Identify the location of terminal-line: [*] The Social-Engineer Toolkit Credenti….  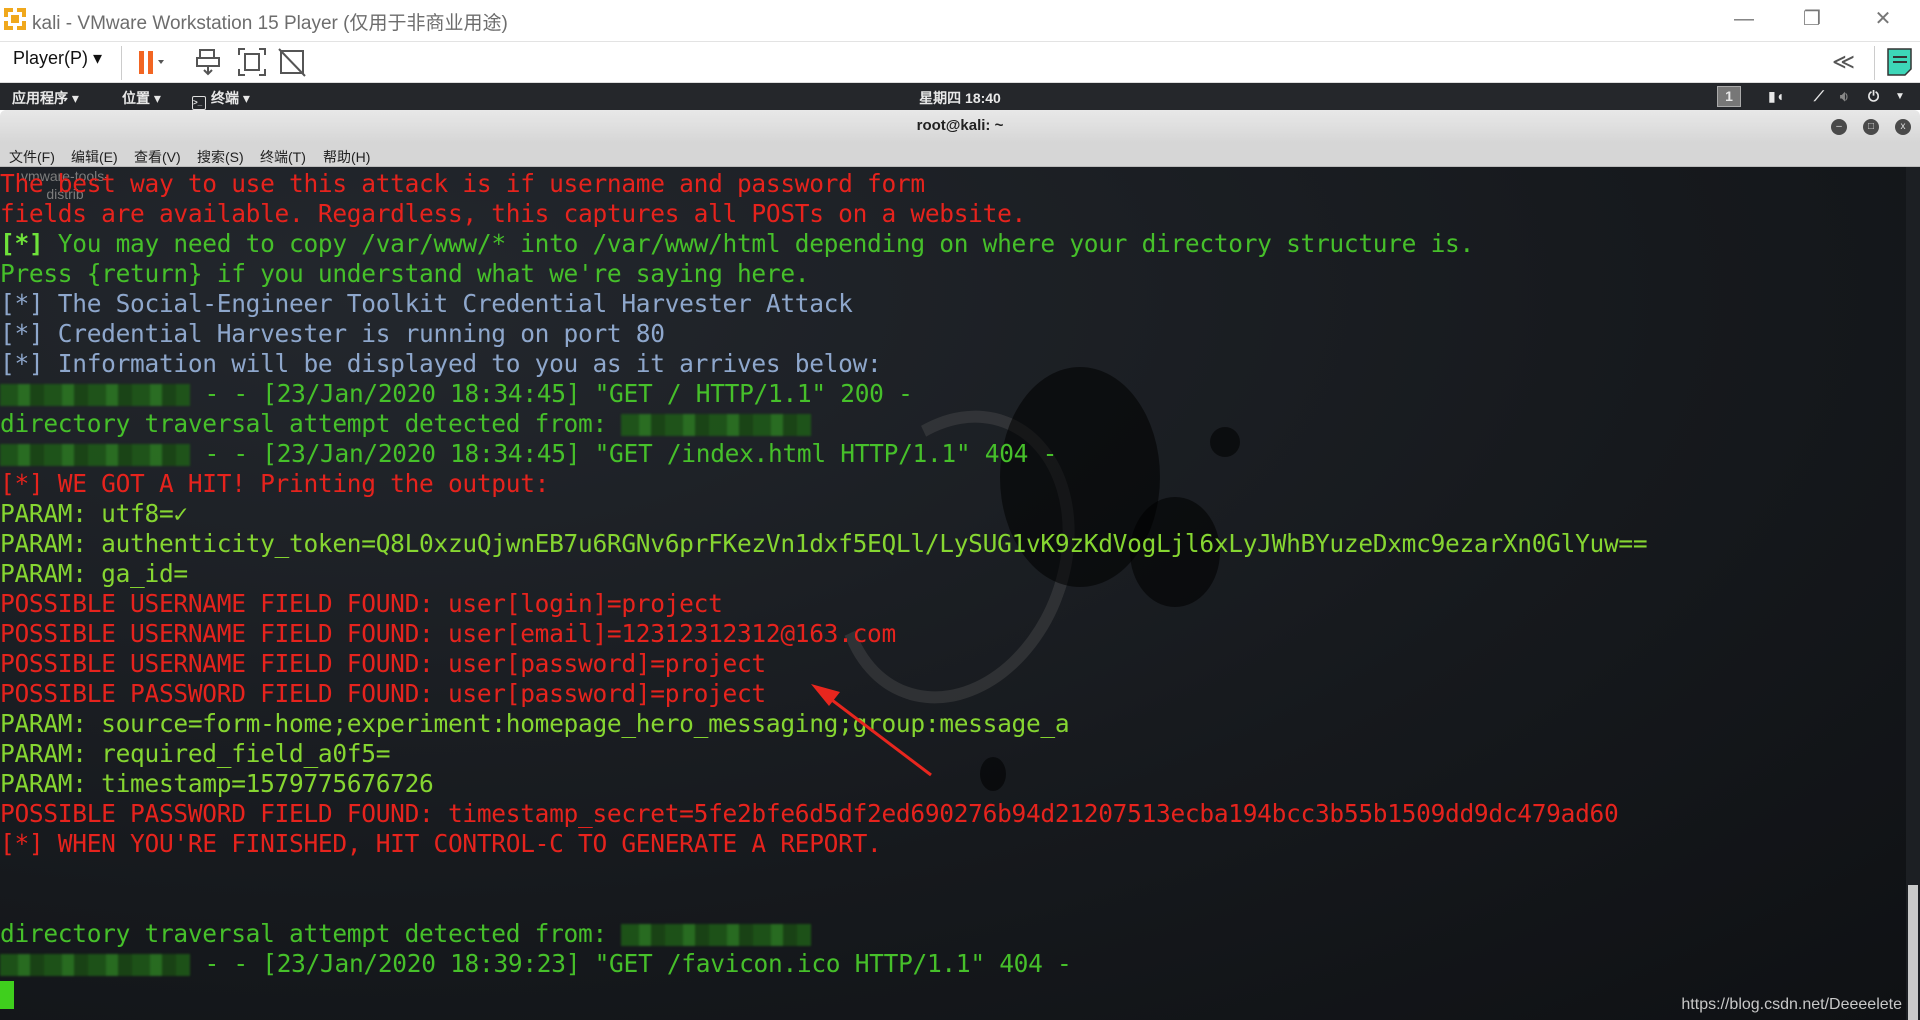
(823, 304).